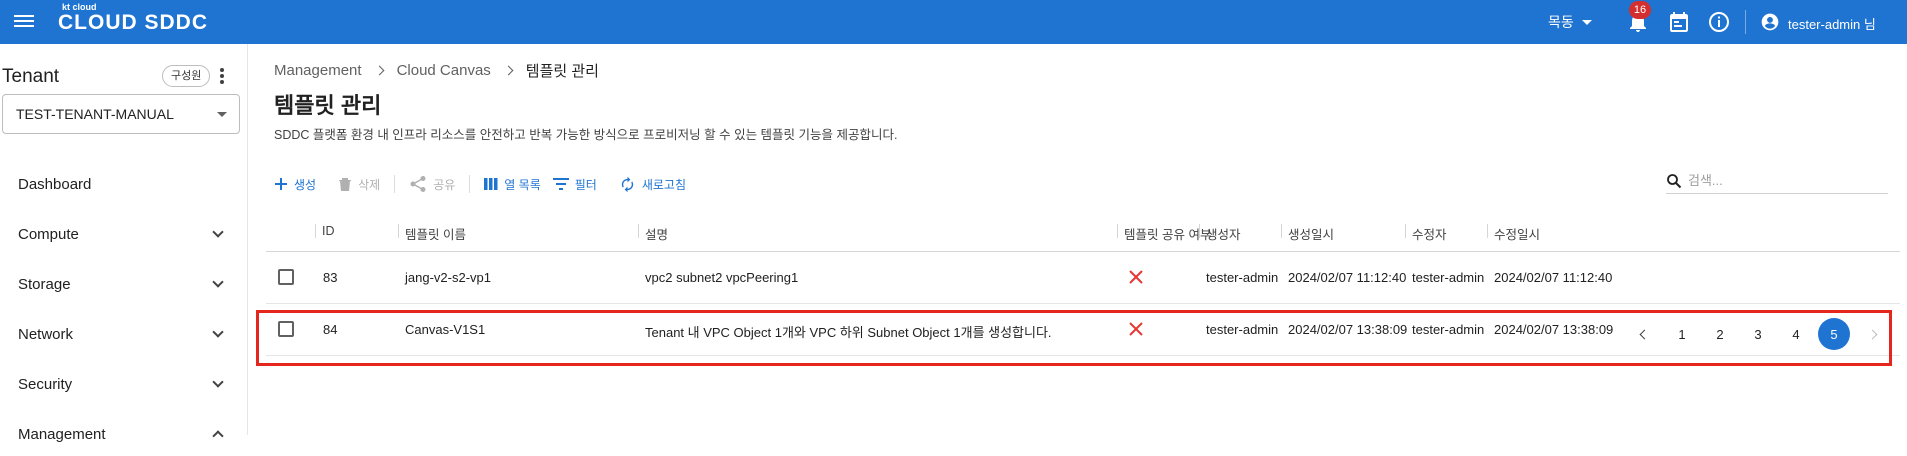  What do you see at coordinates (330, 329) in the screenshot?
I see `cell-id: 84` at bounding box center [330, 329].